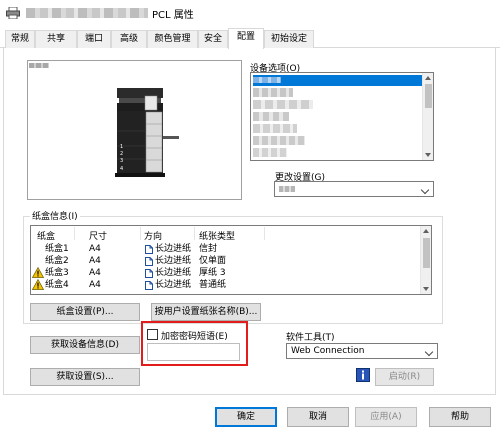 This screenshot has height=437, width=500. Describe the element at coordinates (85, 345) in the screenshot. I see `get-device-info-button: 获取设备信息(D)` at that location.